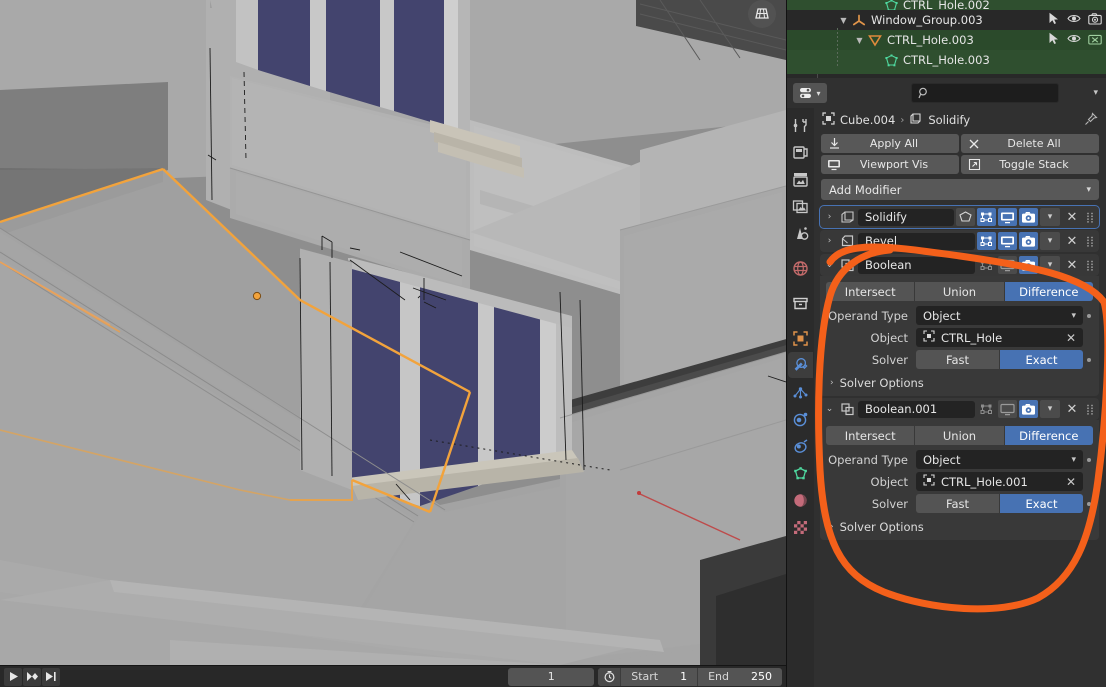  Describe the element at coordinates (946, 72) in the screenshot. I see `outliner-row-partial` at that location.